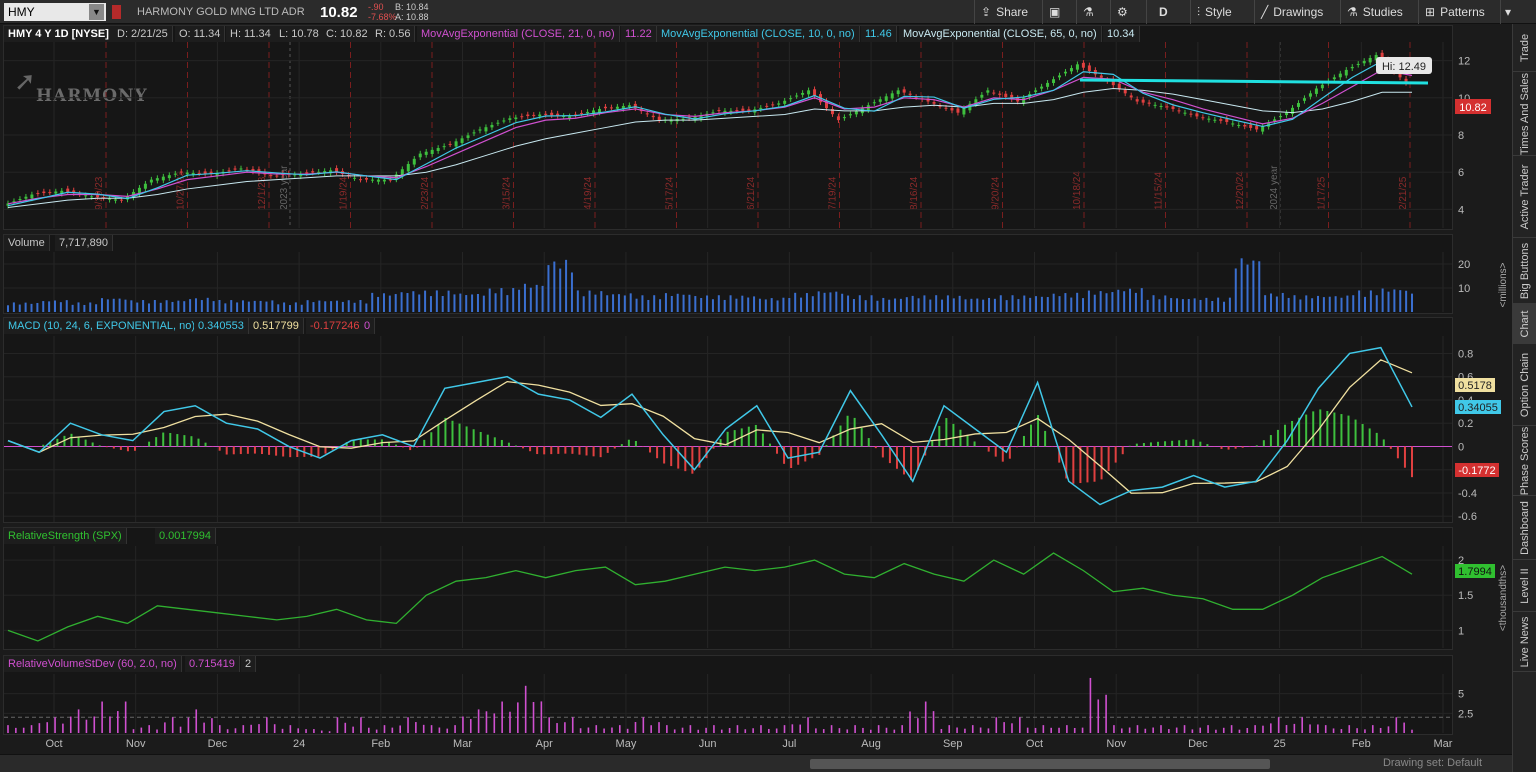 The width and height of the screenshot is (1536, 772). I want to click on sidebar-tab-trade: Trade, so click(1524, 48).